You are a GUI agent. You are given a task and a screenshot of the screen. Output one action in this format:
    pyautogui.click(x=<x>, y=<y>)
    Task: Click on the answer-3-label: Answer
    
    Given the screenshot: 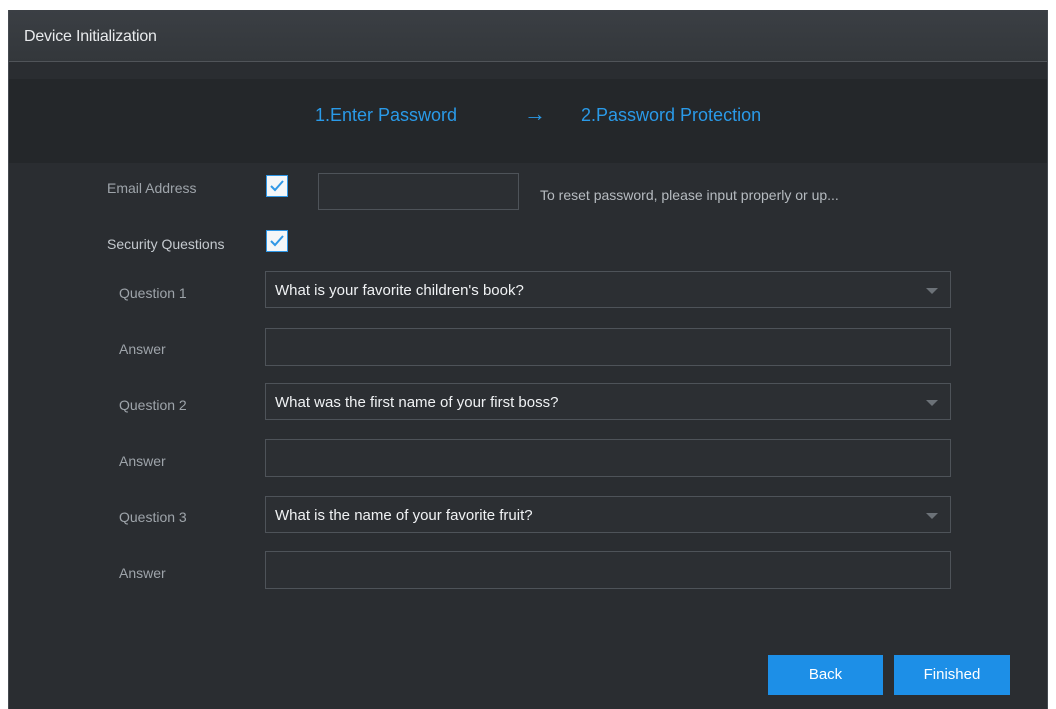 What is the action you would take?
    pyautogui.click(x=142, y=573)
    